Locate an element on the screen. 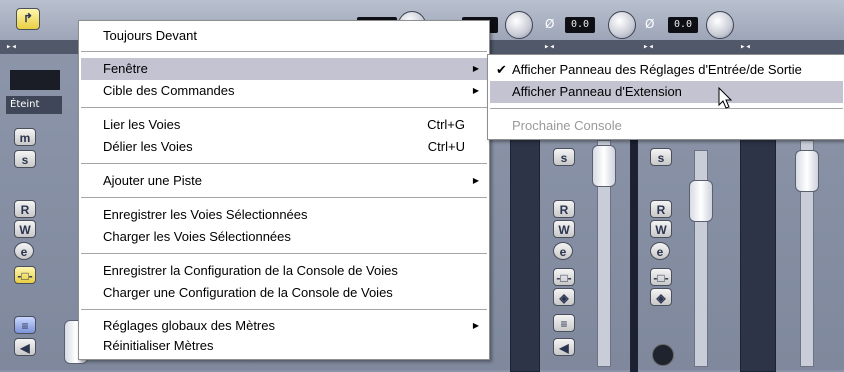 This screenshot has width=844, height=372. submenu-item-show-extension-panel: Afficher Panneau d'Extension is located at coordinates (666, 92).